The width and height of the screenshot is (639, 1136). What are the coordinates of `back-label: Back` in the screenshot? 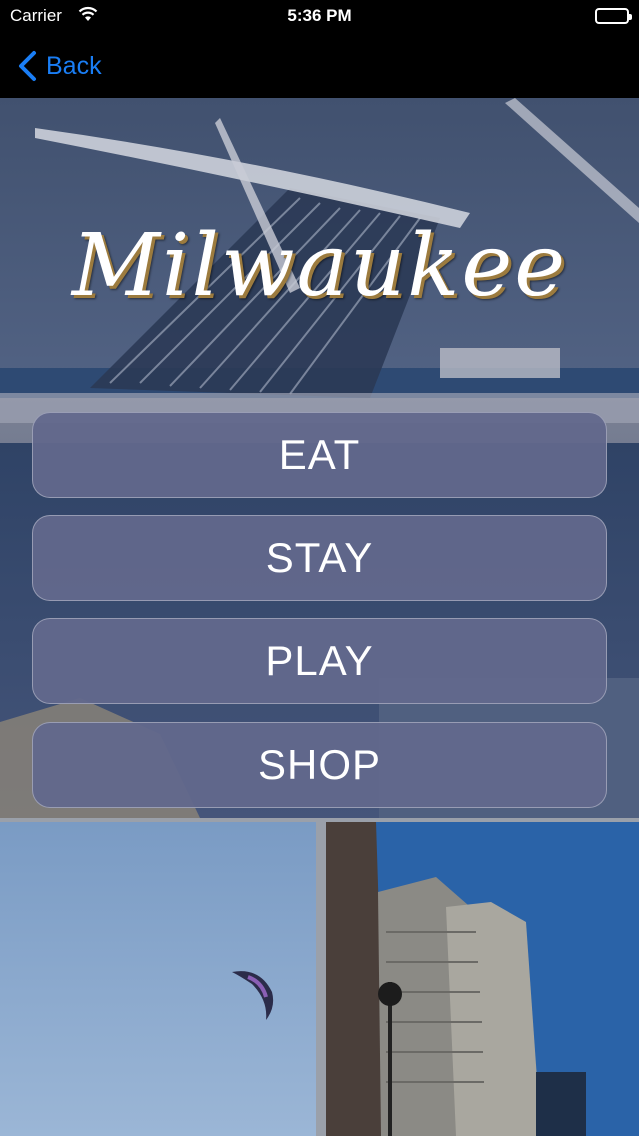 It's located at (74, 65).